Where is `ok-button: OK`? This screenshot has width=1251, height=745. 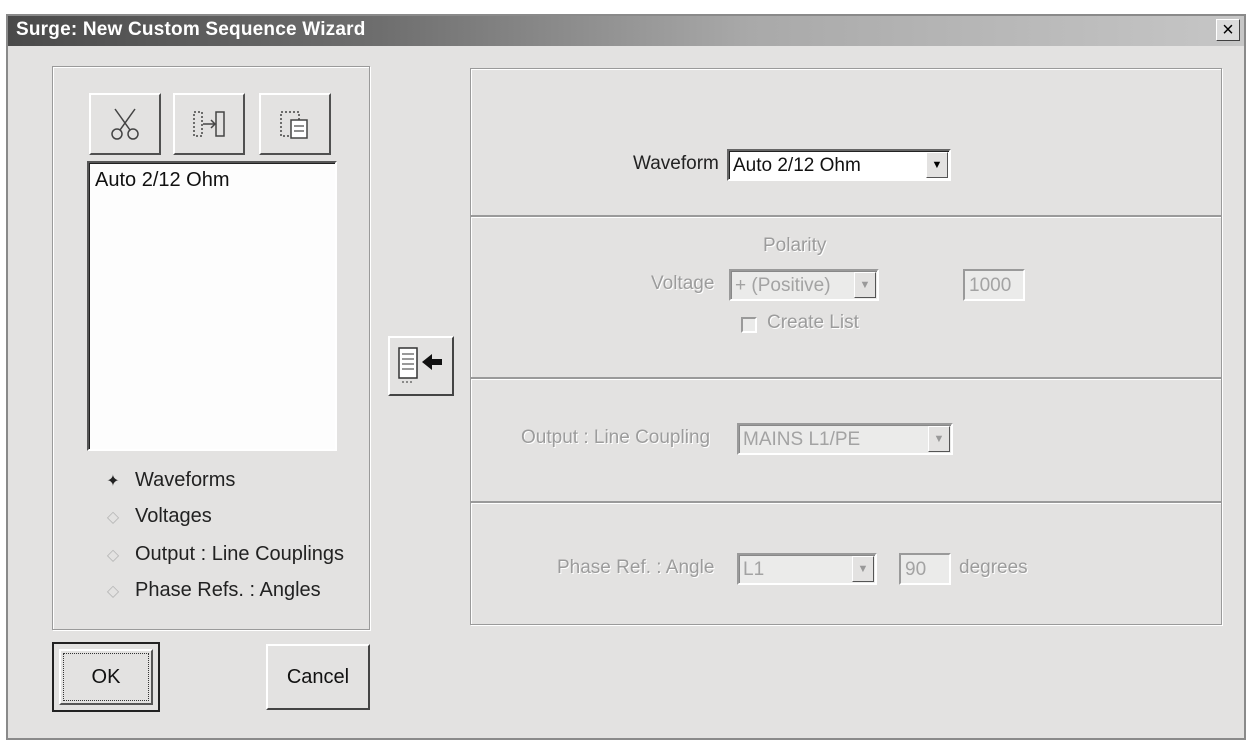 ok-button: OK is located at coordinates (106, 677).